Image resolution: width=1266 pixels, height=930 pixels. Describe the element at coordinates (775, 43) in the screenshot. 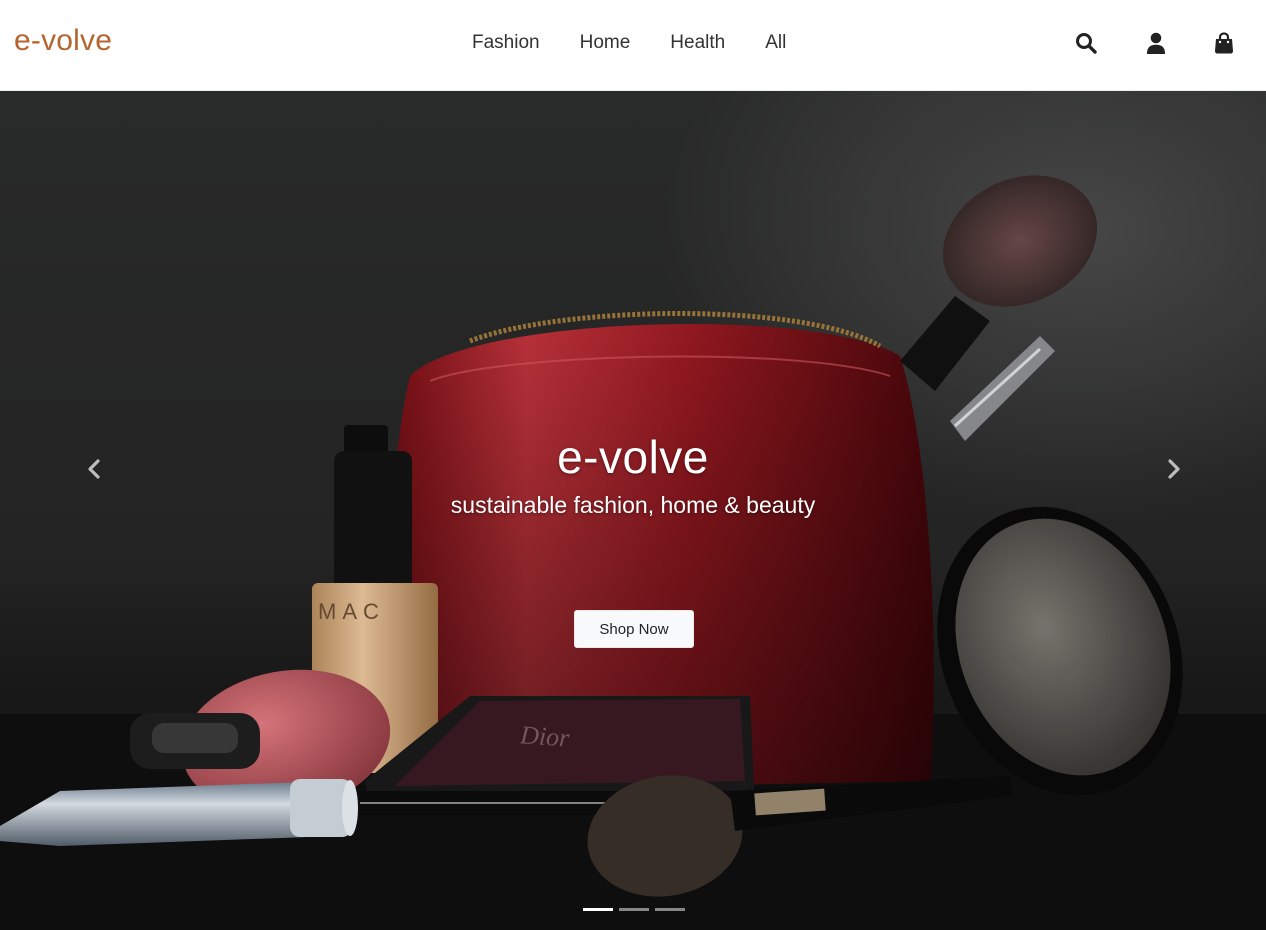

I see `nav-link-all: All` at that location.